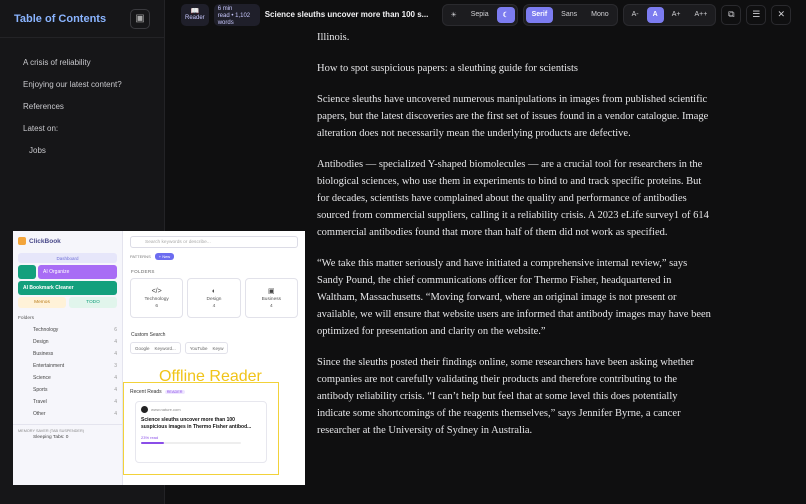  Describe the element at coordinates (195, 14) in the screenshot. I see `reader-badge: 📖 Reader` at that location.